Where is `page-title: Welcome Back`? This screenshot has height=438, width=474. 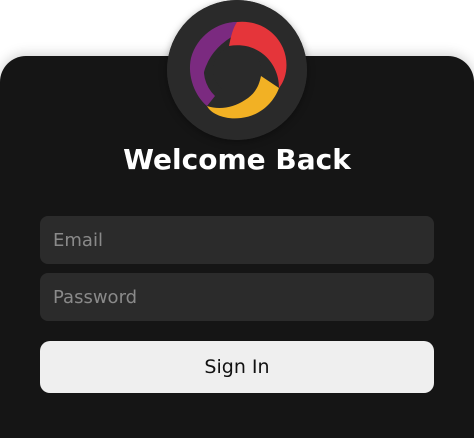 page-title: Welcome Back is located at coordinates (237, 159).